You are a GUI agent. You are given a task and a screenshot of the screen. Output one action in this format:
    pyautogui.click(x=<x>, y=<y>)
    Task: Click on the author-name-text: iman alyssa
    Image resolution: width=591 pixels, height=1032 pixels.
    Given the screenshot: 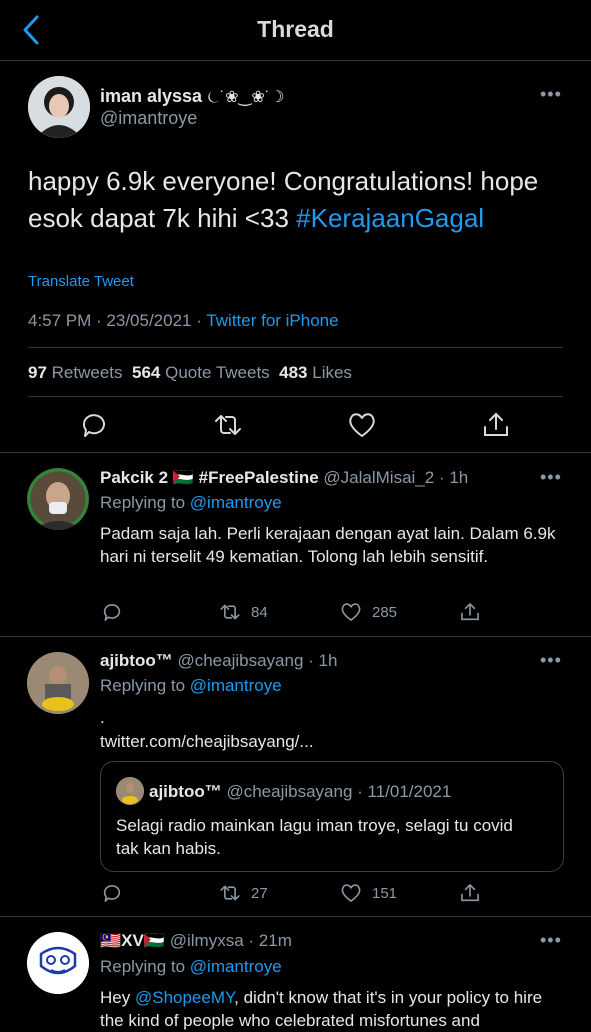 What is the action you would take?
    pyautogui.click(x=151, y=96)
    